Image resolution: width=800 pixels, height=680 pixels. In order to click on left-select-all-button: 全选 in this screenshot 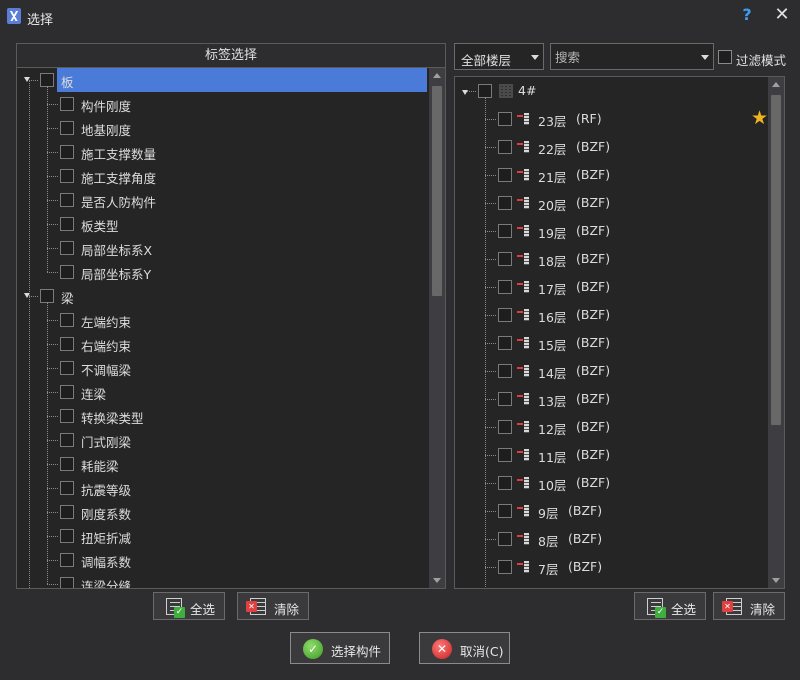, I will do `click(189, 606)`.